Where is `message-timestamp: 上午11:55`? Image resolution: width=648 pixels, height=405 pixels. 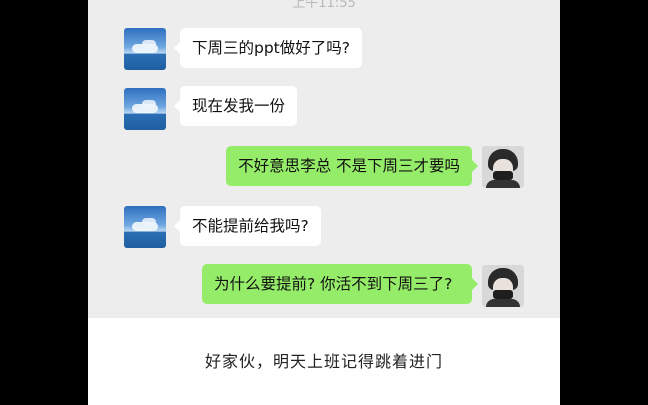
message-timestamp: 上午11:55 is located at coordinates (324, 5).